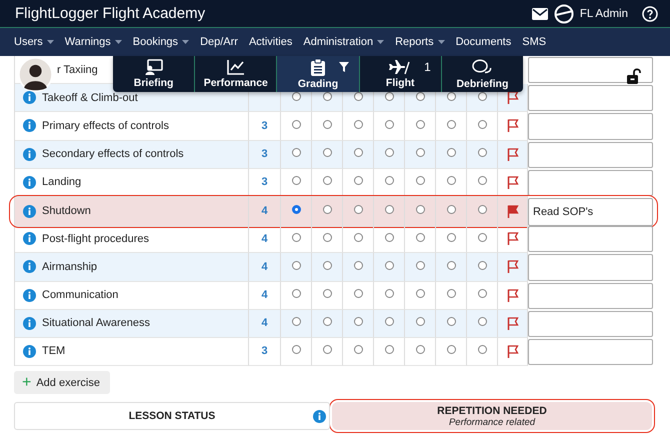  Describe the element at coordinates (534, 42) in the screenshot. I see `nav-item: SMS` at that location.